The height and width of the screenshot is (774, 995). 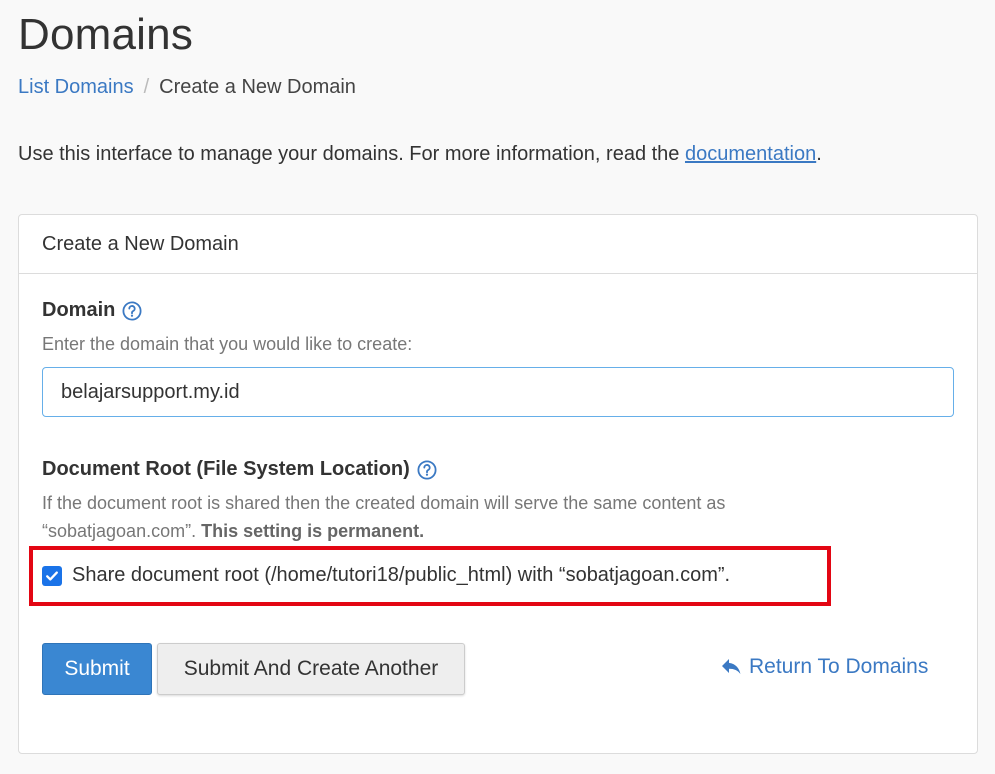 I want to click on share-docroot-checkbox, so click(x=52, y=575).